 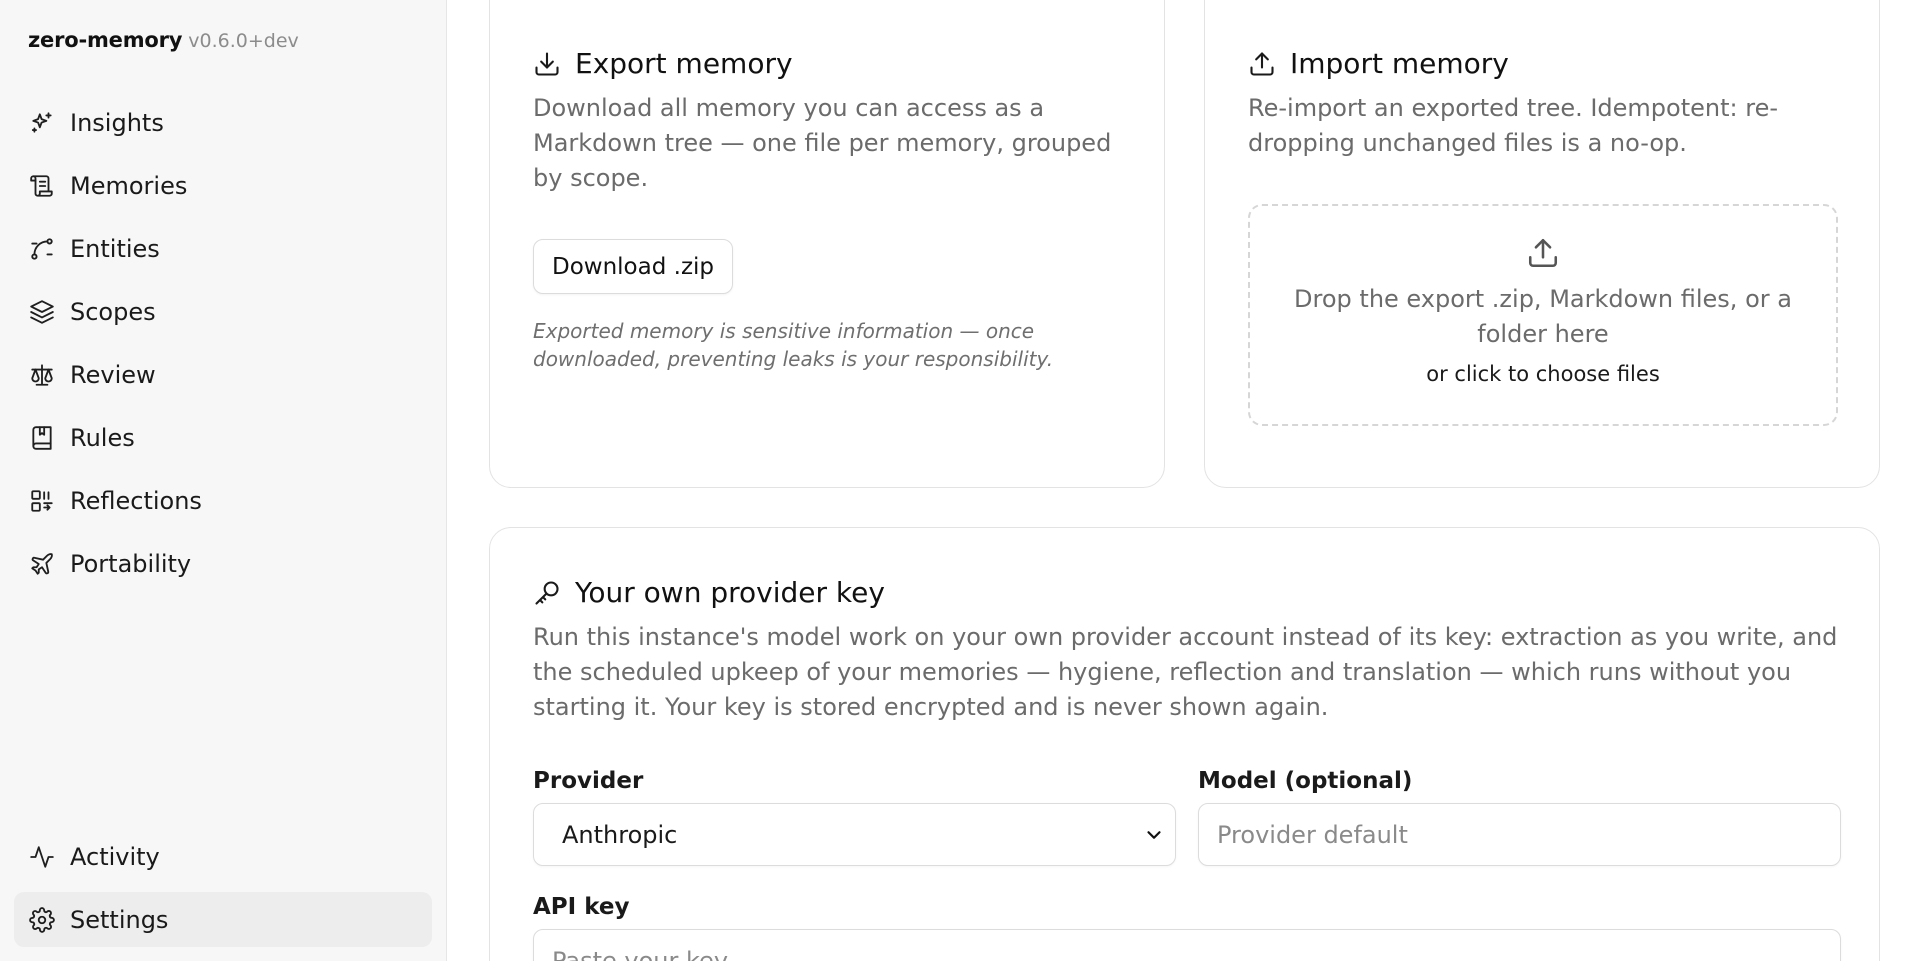 I want to click on brand: zero-memory v0.6.0+dev, so click(x=163, y=40).